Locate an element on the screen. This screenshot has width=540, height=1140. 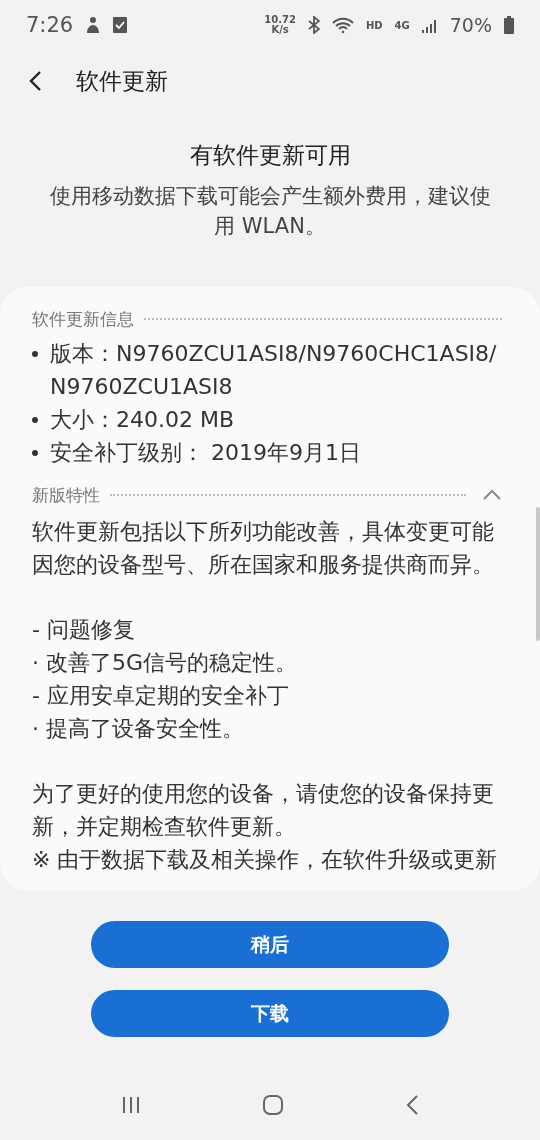
chevron-icon is located at coordinates (492, 495).